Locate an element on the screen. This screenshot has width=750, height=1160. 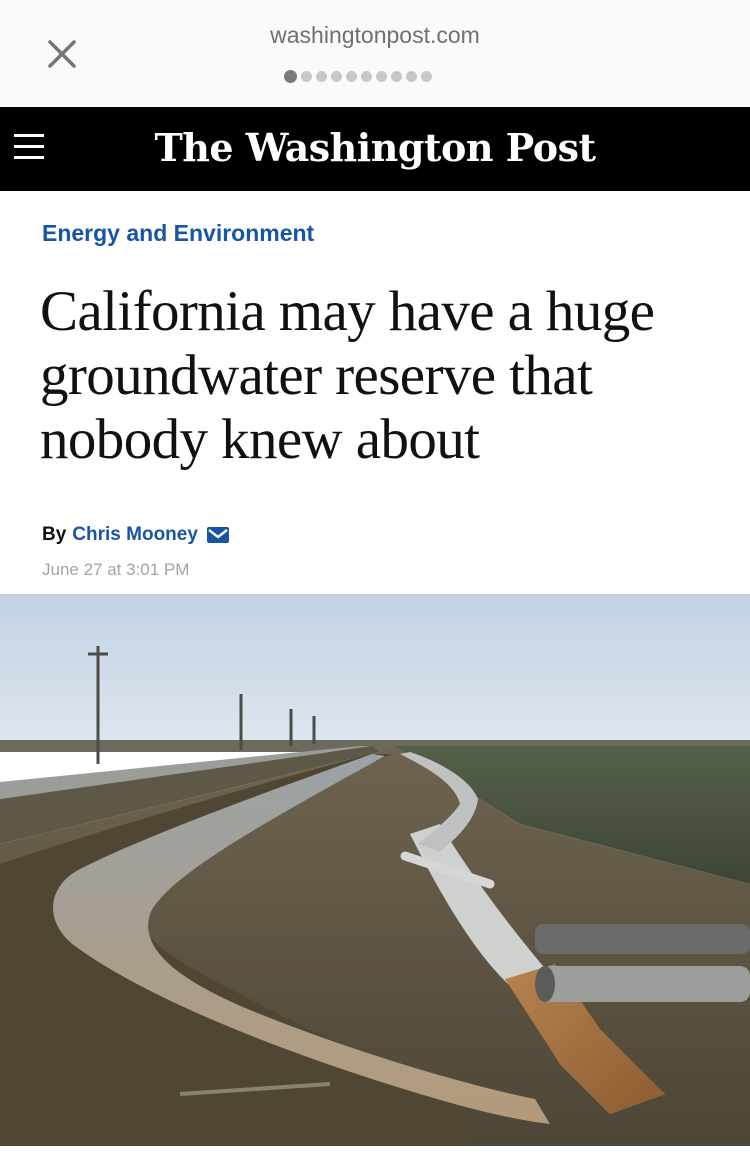
url-text: washingtonpost.com is located at coordinates (375, 35).